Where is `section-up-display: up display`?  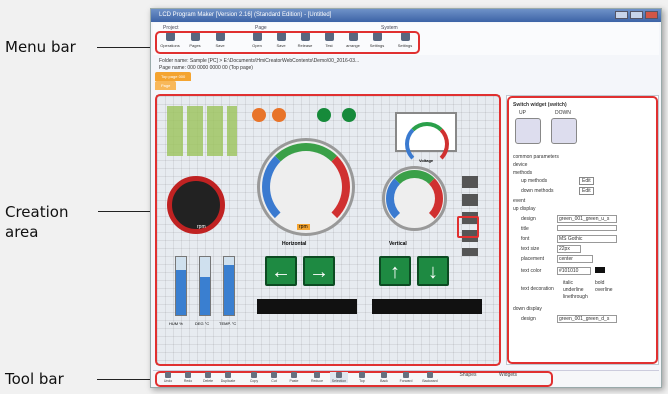
section-up-display: up display is located at coordinates (524, 209).